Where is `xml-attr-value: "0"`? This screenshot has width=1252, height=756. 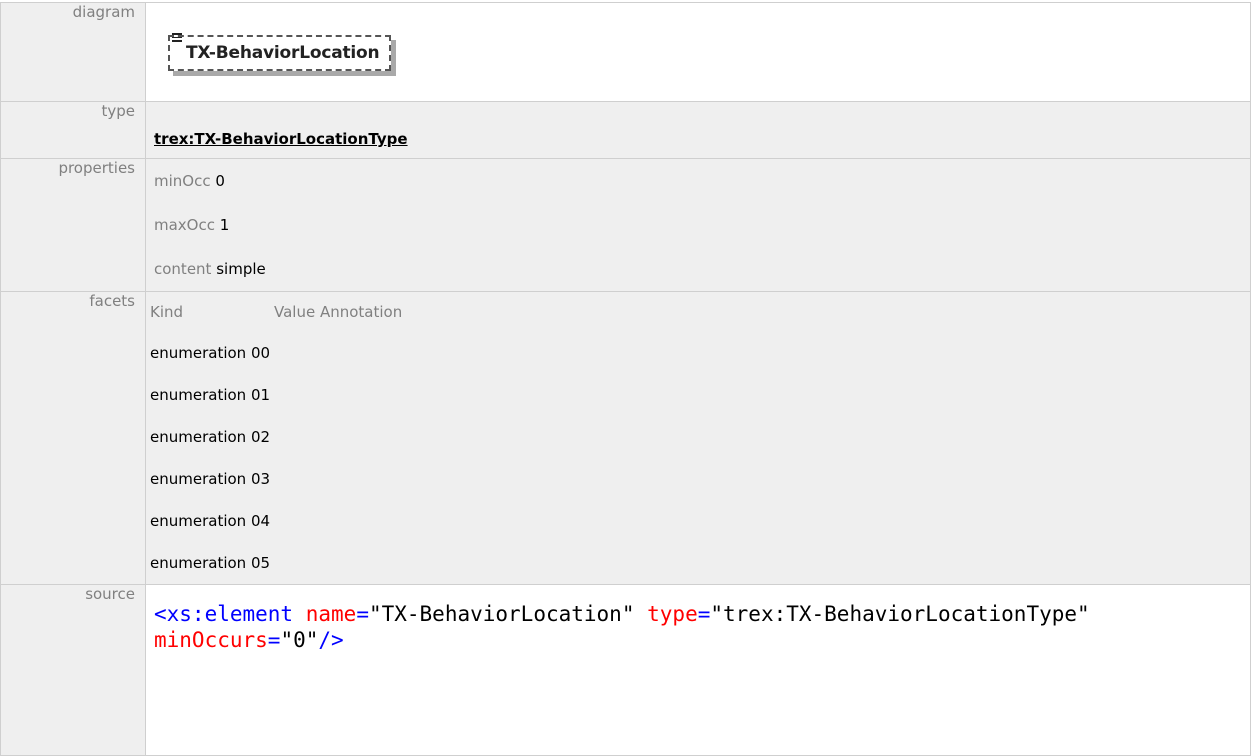
xml-attr-value: "0" is located at coordinates (299, 640).